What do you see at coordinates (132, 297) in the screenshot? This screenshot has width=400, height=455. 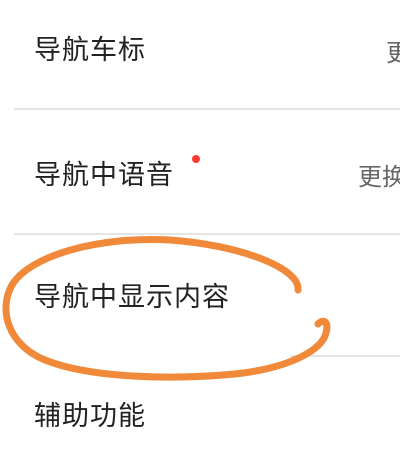 I see `setting-label-nav-display-content: 导航中显示内容` at bounding box center [132, 297].